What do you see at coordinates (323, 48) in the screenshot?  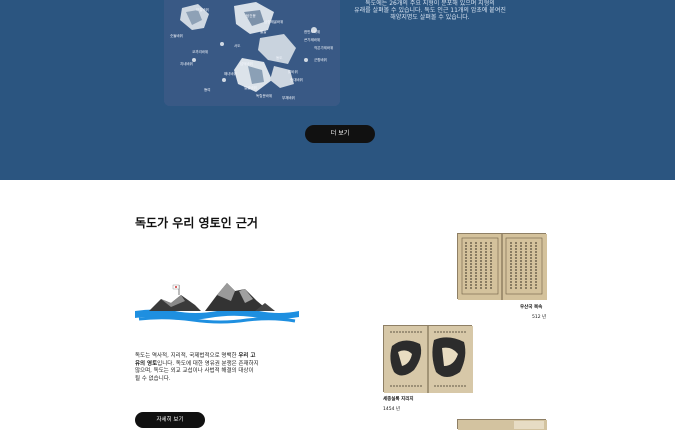 I see `map-label: 작은가제바위` at bounding box center [323, 48].